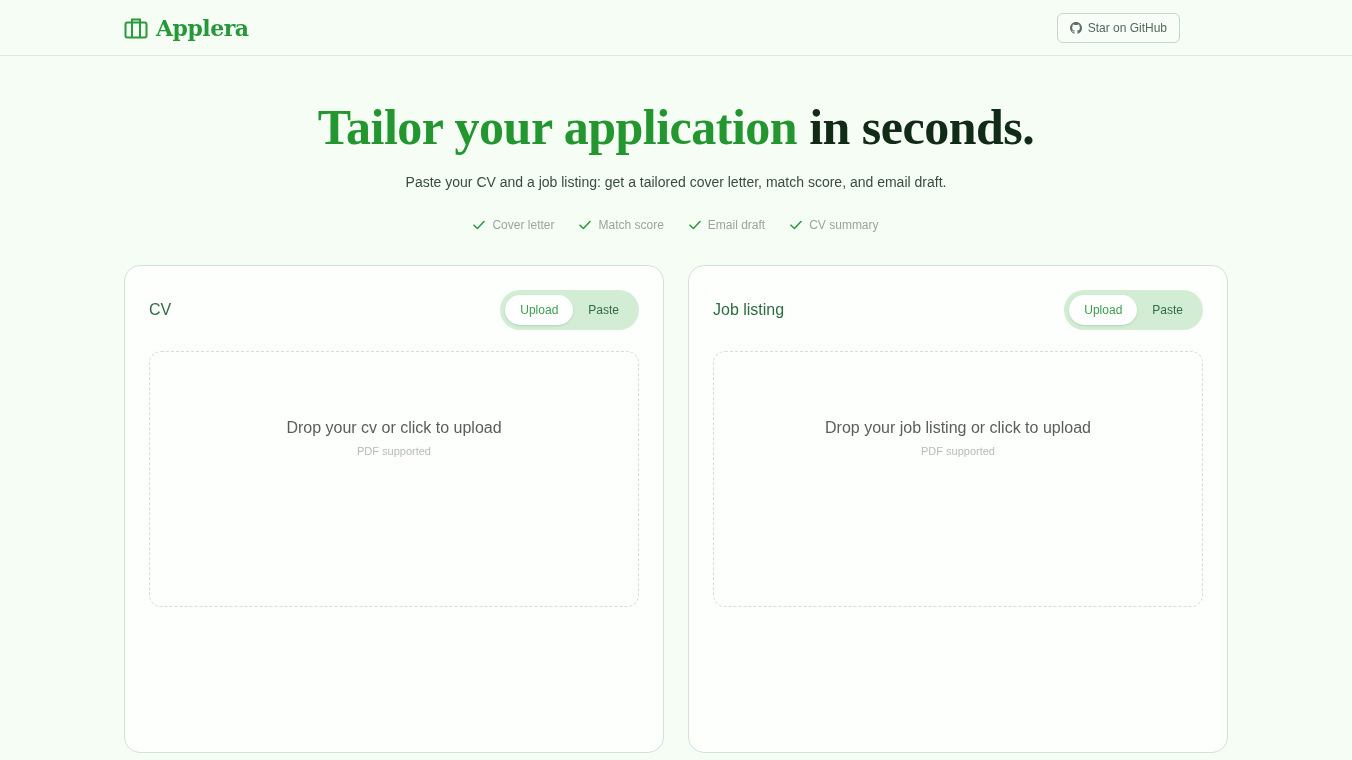 The image size is (1352, 760). What do you see at coordinates (676, 127) in the screenshot?
I see `headline: Tailor your application in seconds.` at bounding box center [676, 127].